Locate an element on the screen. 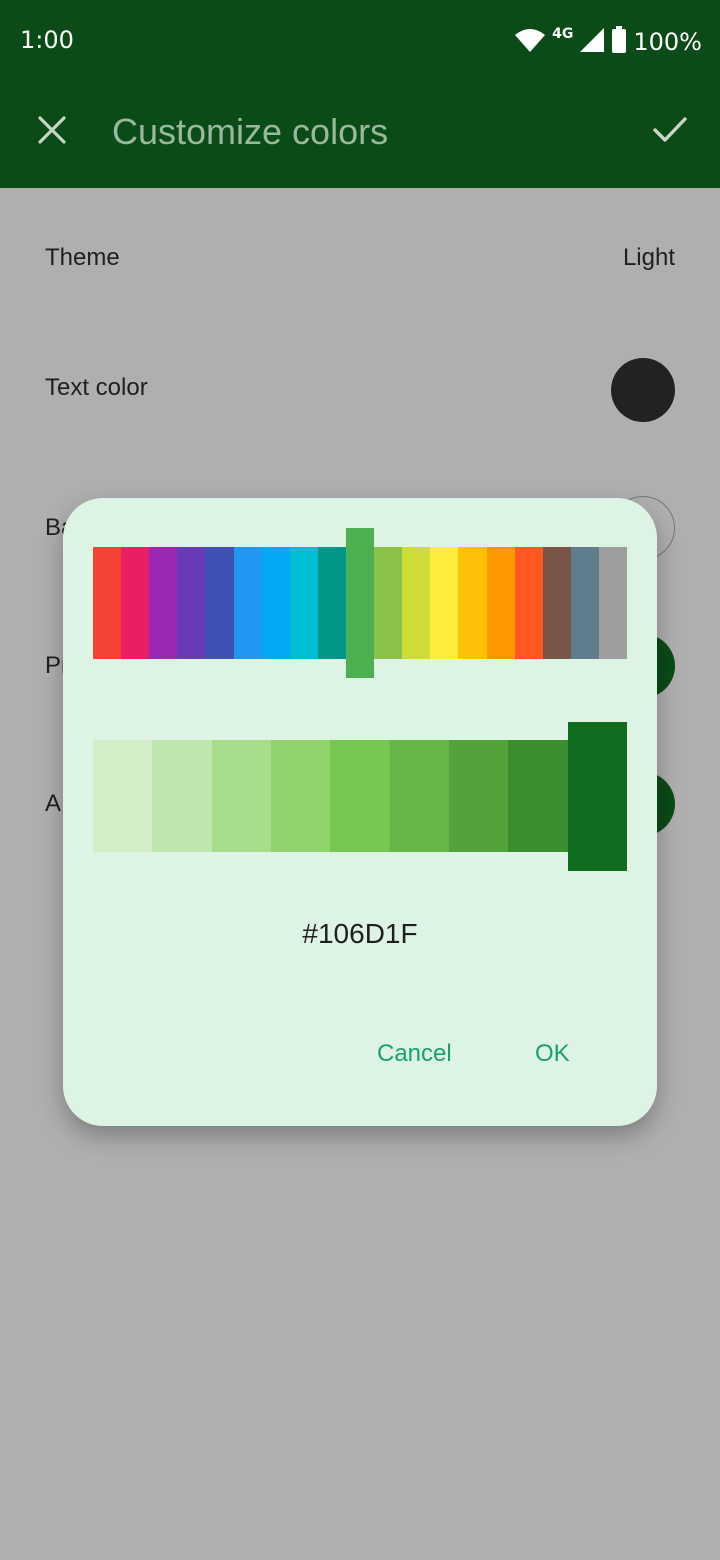 The width and height of the screenshot is (720, 1560). setting-theme-label: Theme is located at coordinates (82, 257).